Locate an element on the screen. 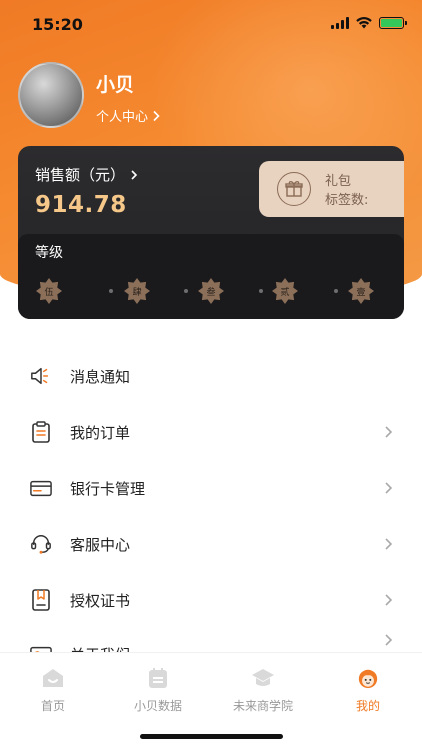 The width and height of the screenshot is (422, 750). username: 小贝 is located at coordinates (115, 85).